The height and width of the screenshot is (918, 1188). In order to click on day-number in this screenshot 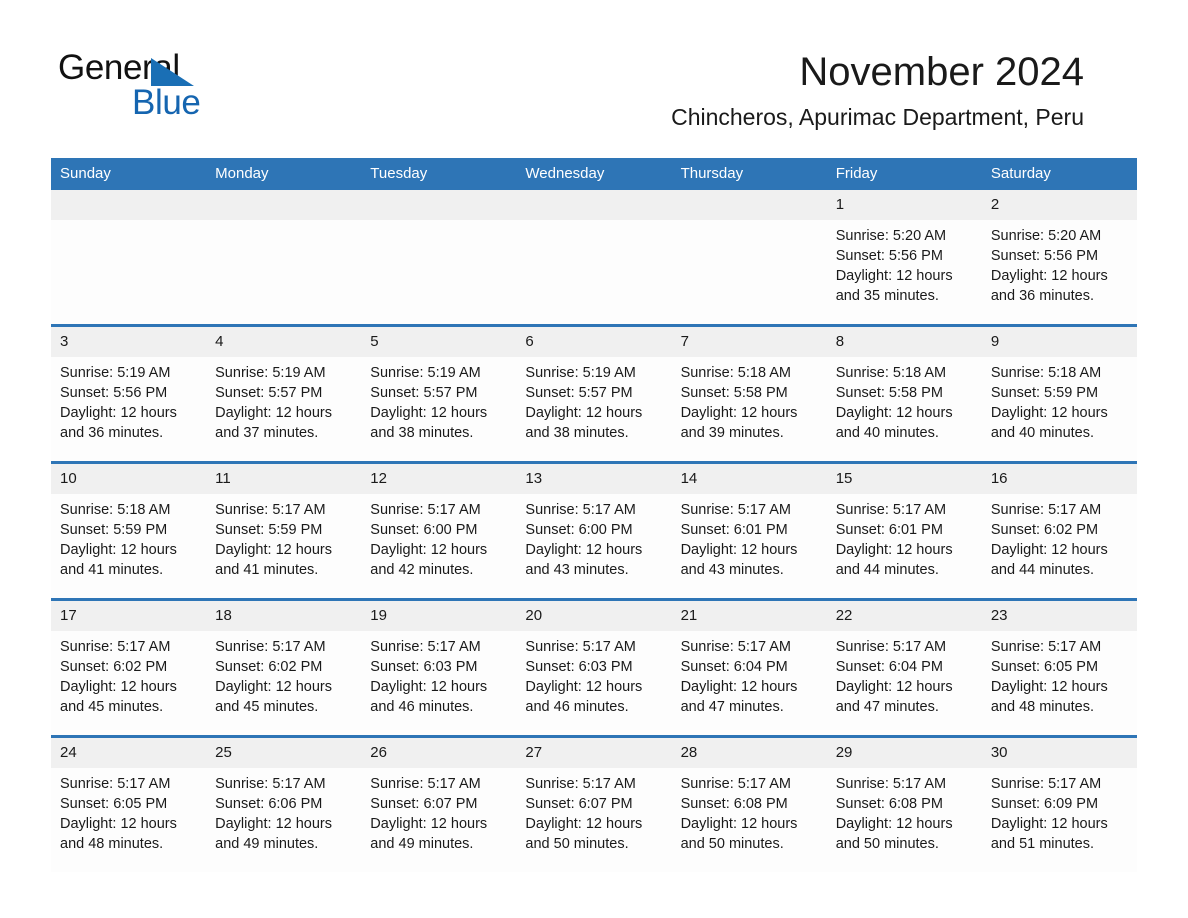, I will do `click(749, 205)`.